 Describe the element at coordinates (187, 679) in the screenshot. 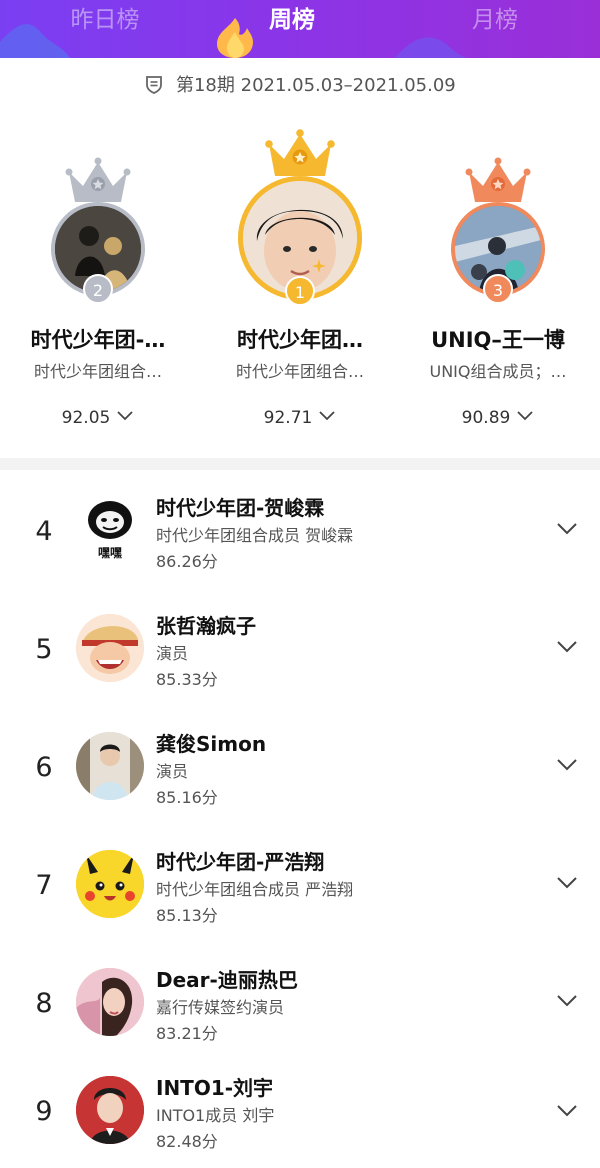

I see `list-score: 85.33分` at that location.